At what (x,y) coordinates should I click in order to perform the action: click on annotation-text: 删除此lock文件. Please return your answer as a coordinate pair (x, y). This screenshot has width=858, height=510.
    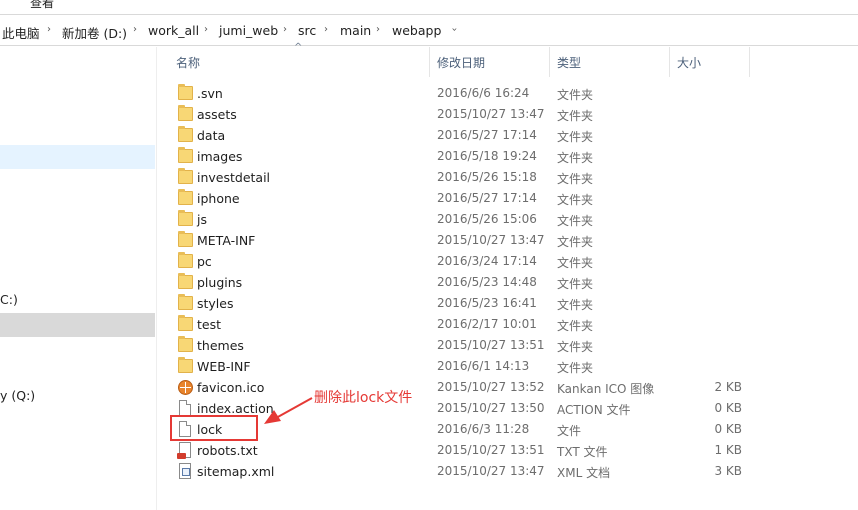
    Looking at the image, I should click on (363, 398).